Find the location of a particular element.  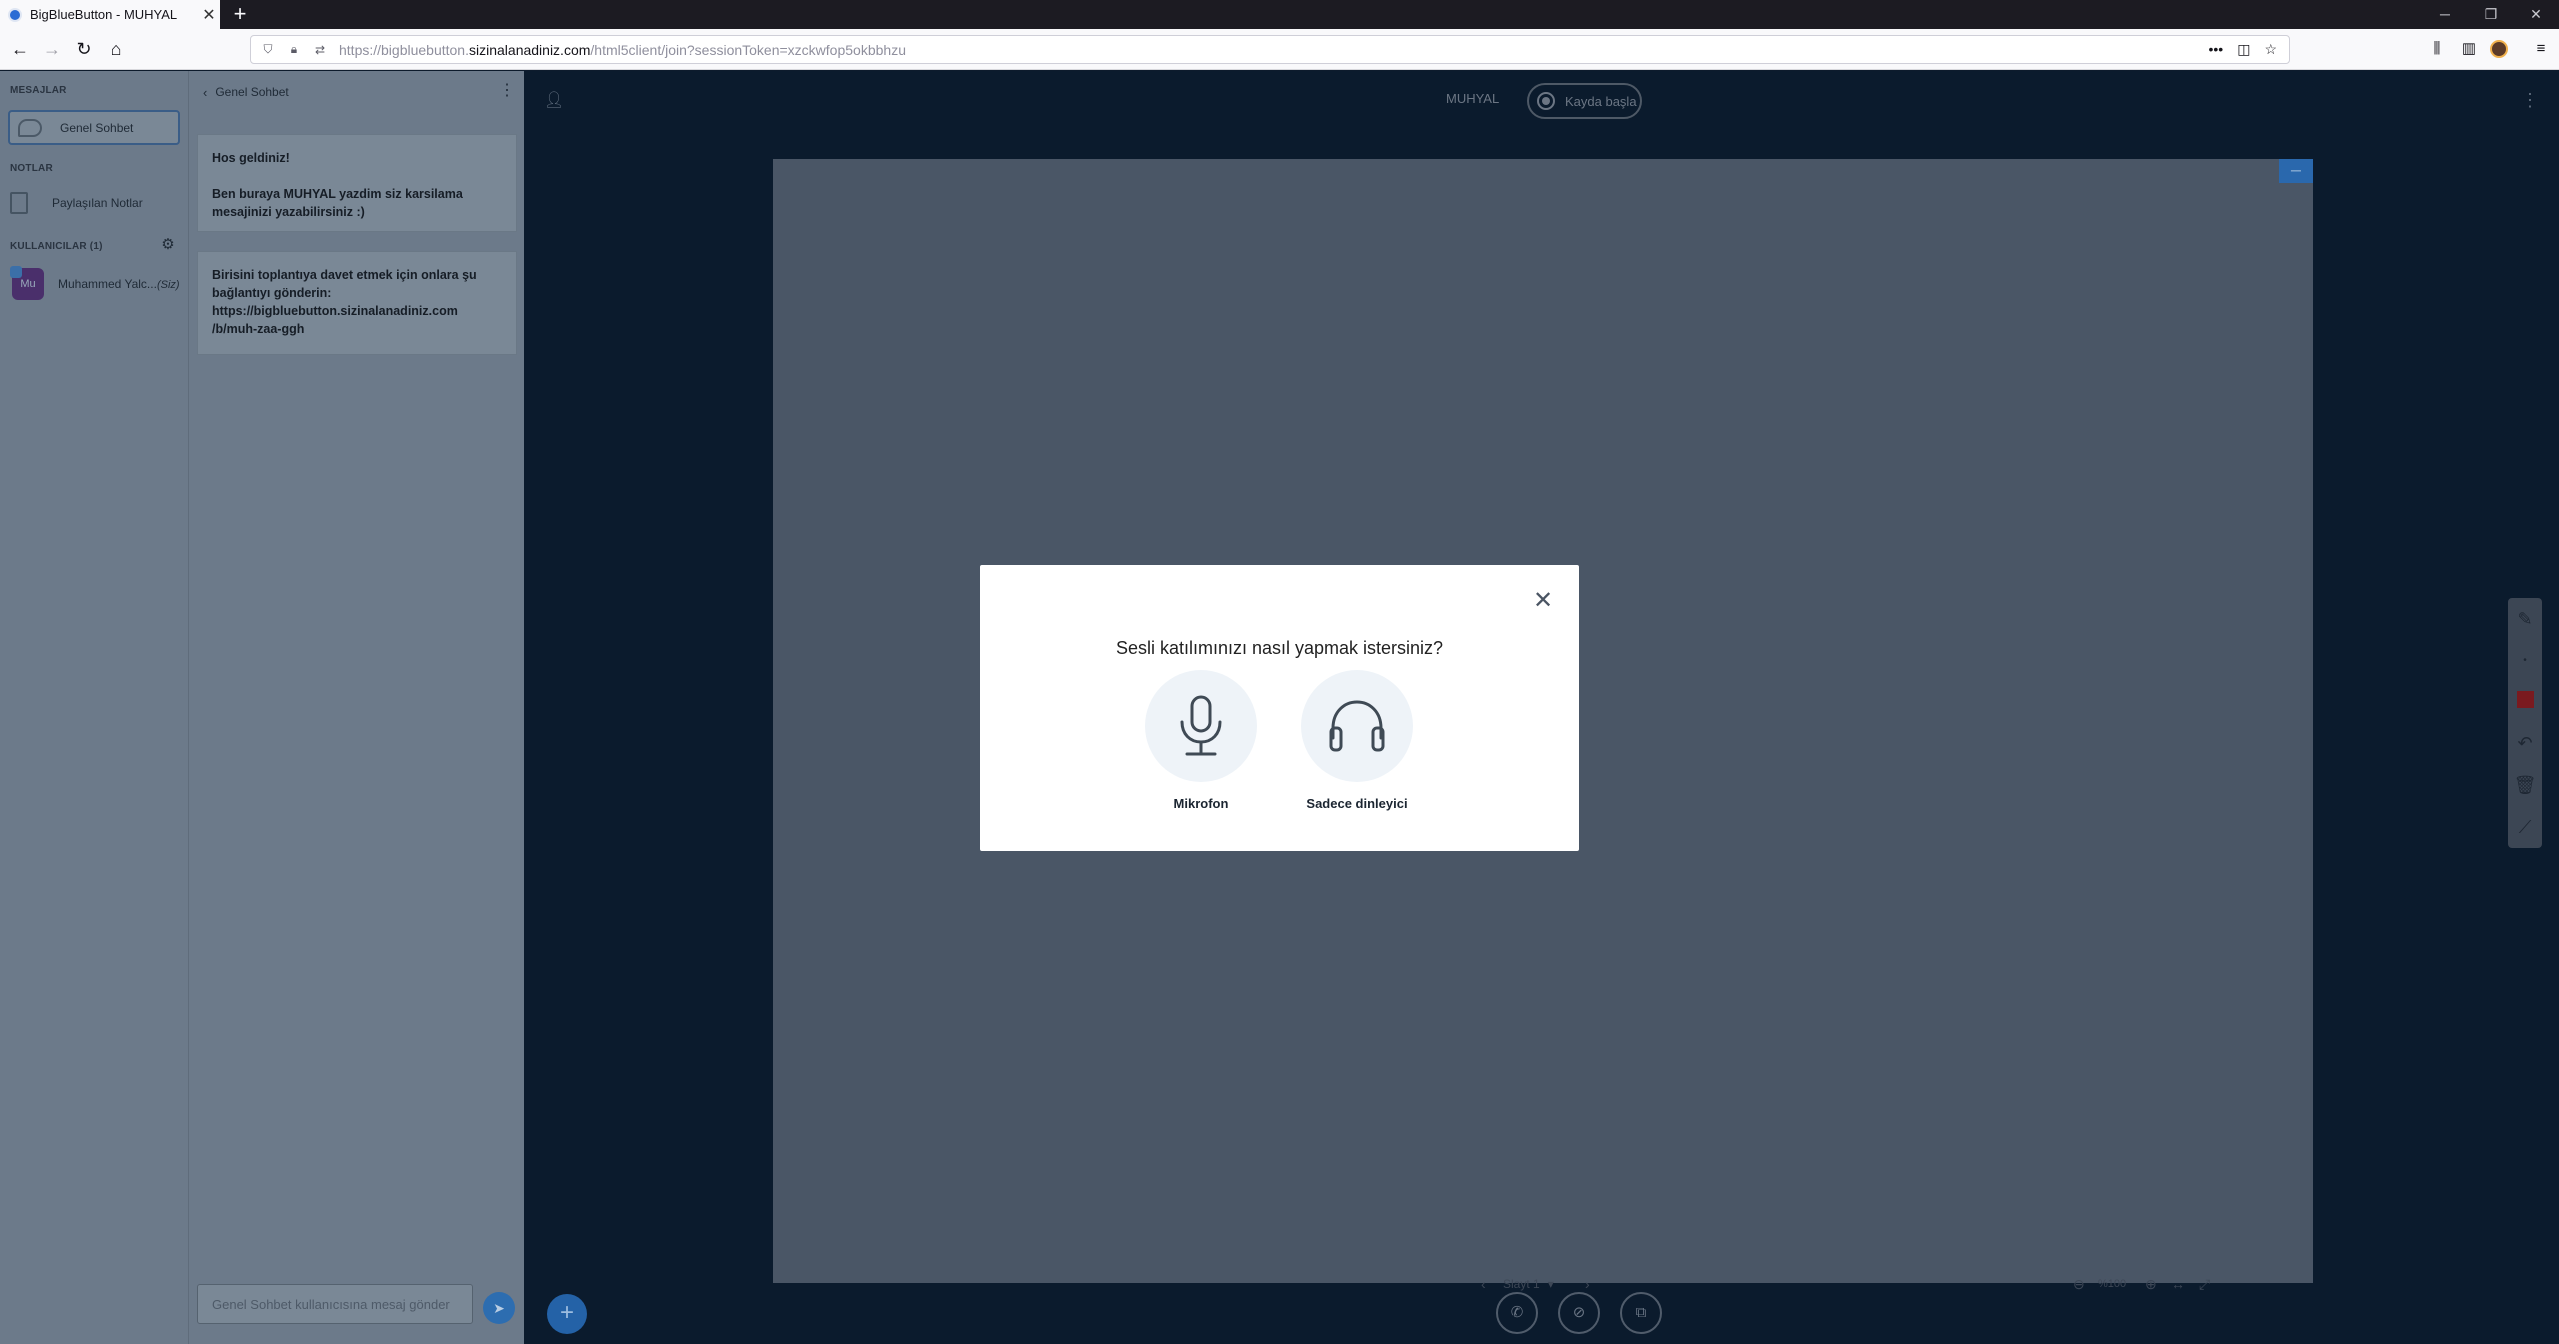

chat-title: Genel Sohbet is located at coordinates (252, 92).